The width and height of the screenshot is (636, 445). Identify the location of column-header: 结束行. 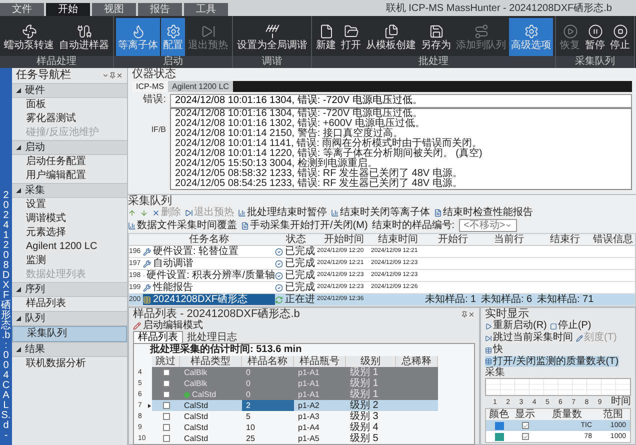
(565, 239).